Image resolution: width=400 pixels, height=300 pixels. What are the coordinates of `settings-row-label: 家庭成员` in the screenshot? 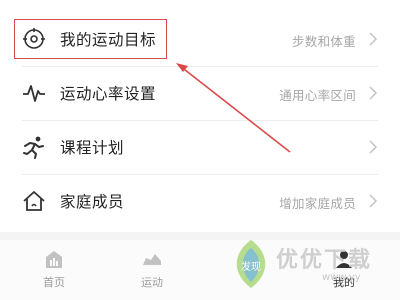 It's located at (92, 202).